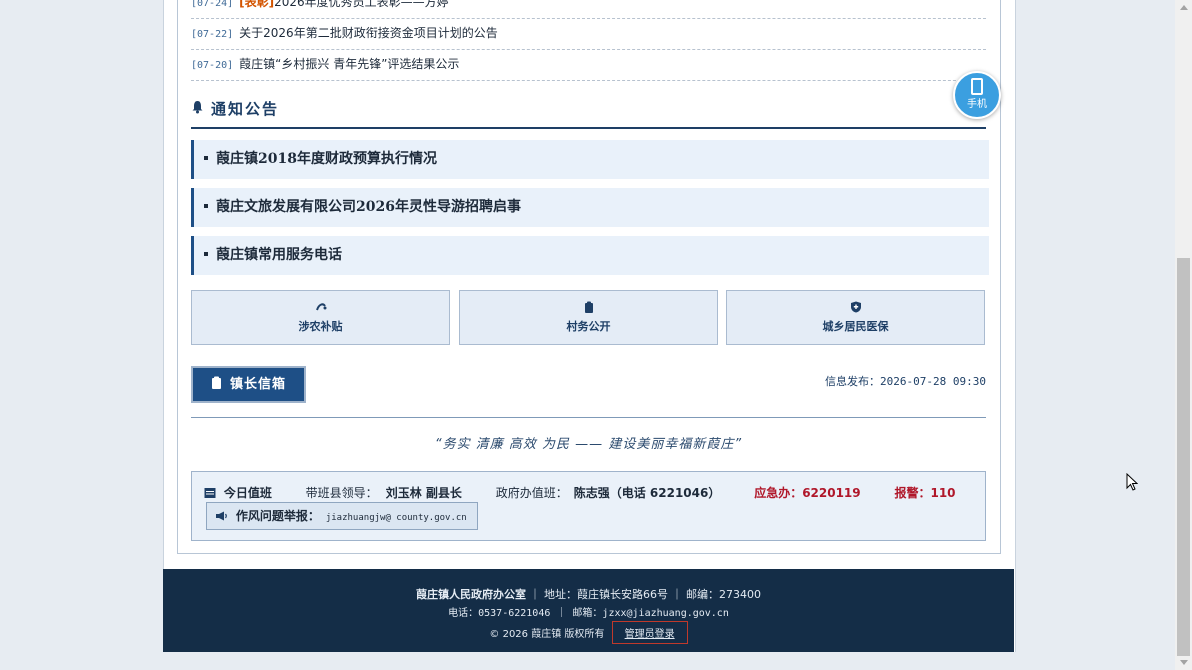  Describe the element at coordinates (257, 4) in the screenshot. I see `news-tag: [表彰]` at that location.